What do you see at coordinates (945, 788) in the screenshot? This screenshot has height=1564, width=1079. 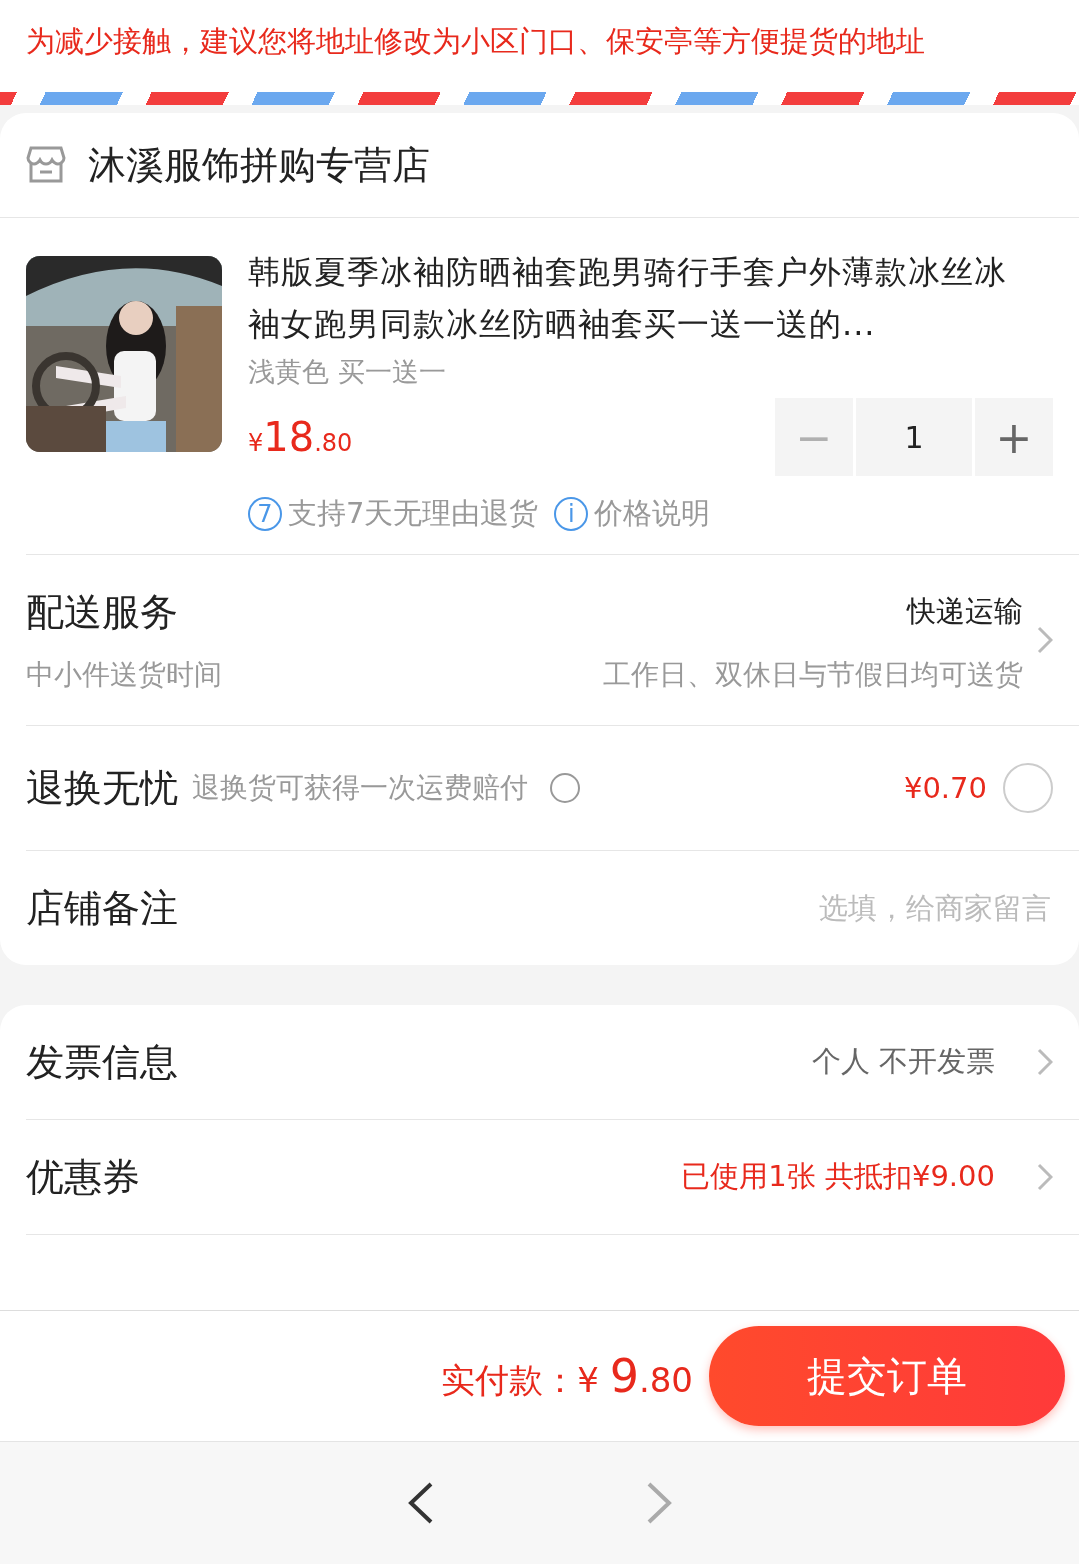 I see `row-value: ¥0.70` at bounding box center [945, 788].